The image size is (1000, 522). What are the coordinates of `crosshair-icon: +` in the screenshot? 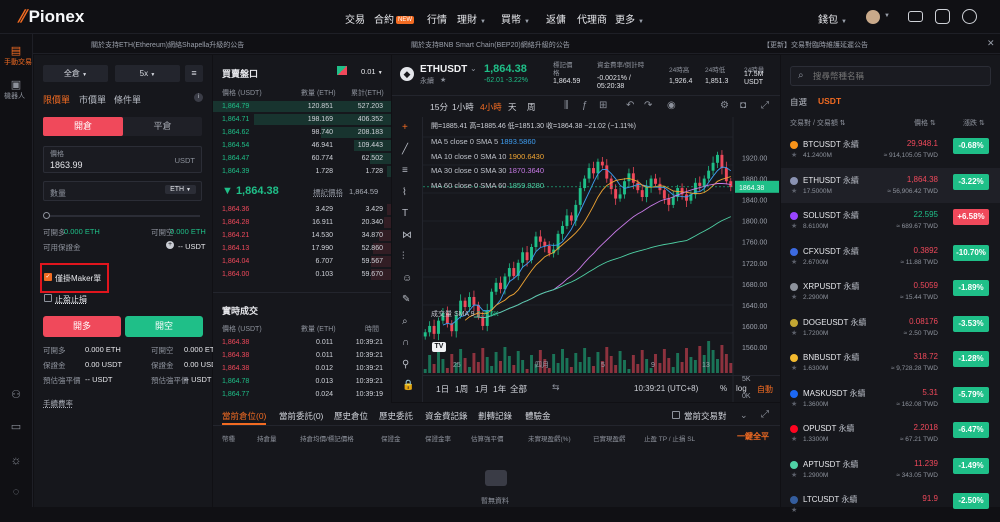 It's located at (405, 127).